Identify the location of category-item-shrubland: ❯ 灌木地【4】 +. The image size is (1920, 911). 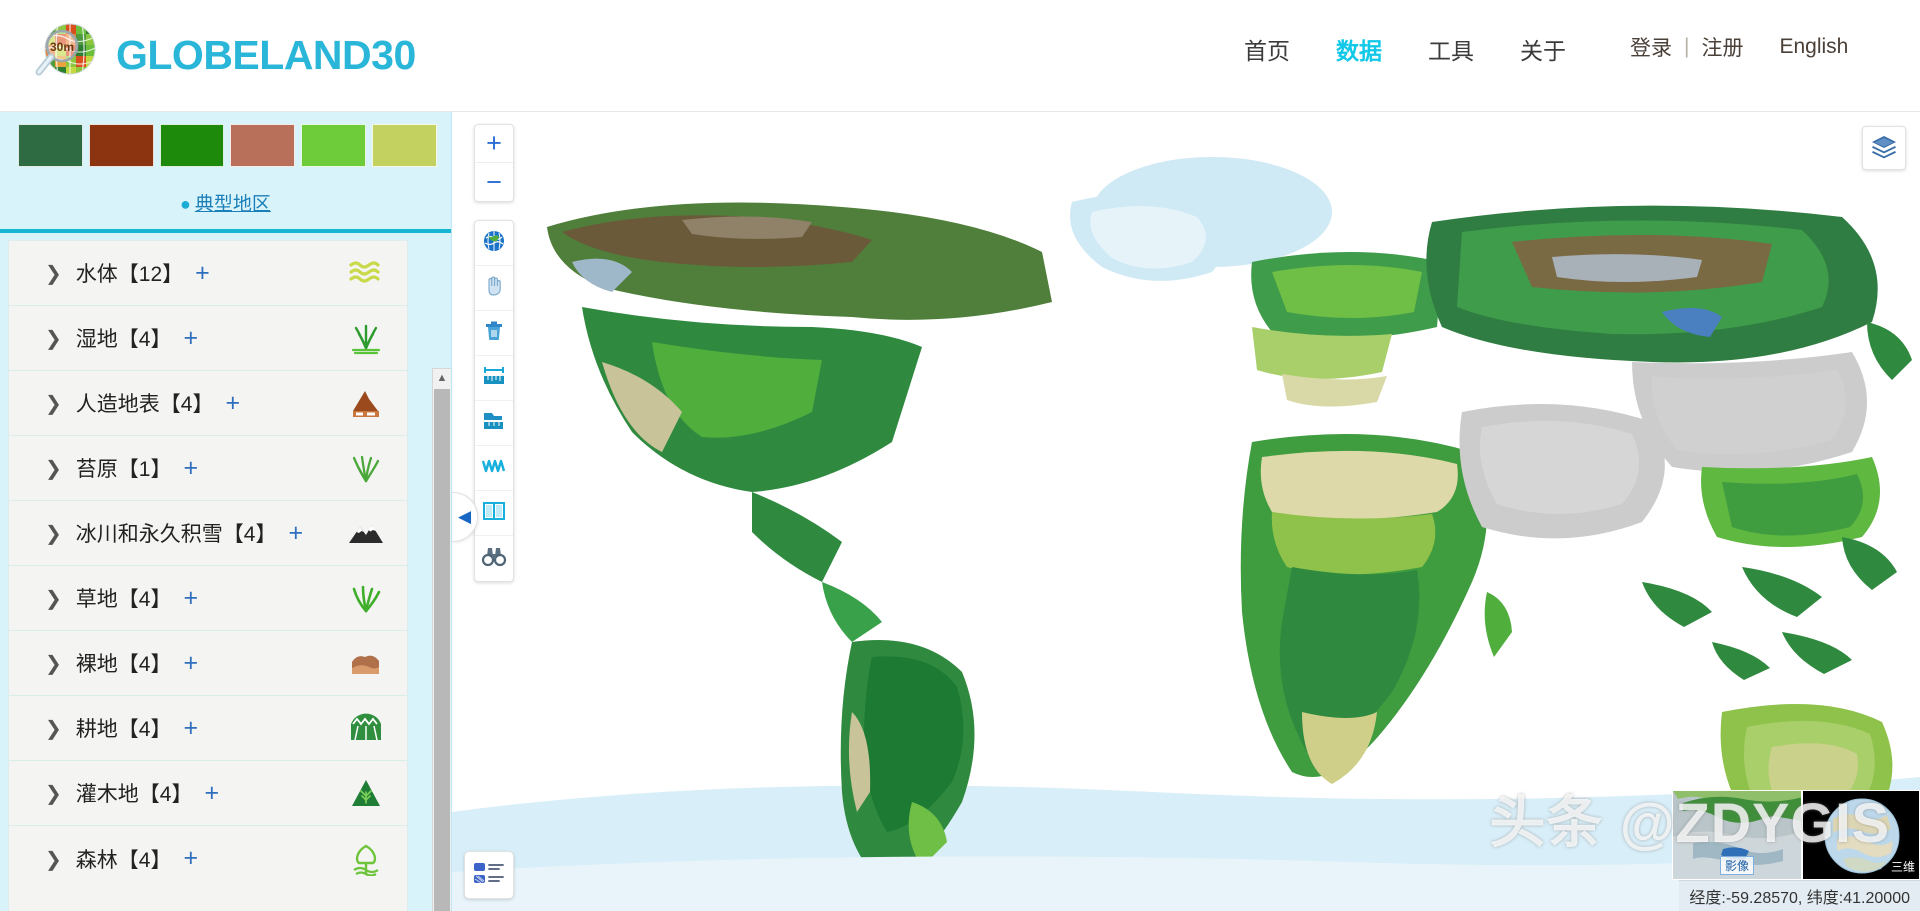
(208, 793).